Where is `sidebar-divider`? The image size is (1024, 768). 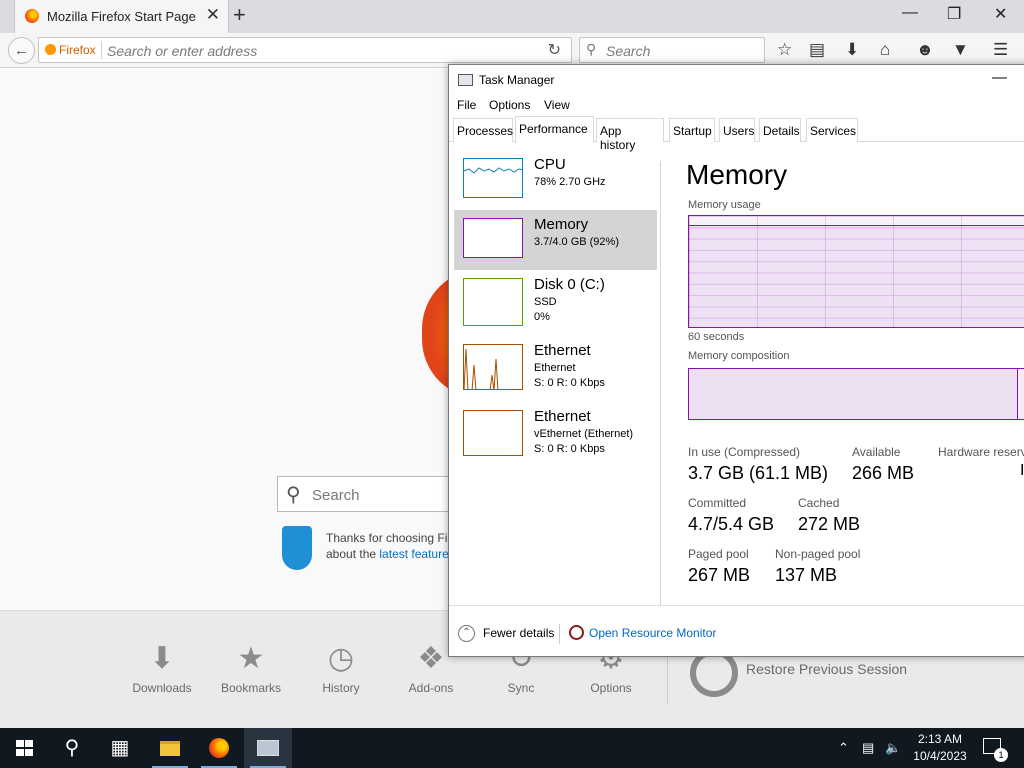 sidebar-divider is located at coordinates (660, 383).